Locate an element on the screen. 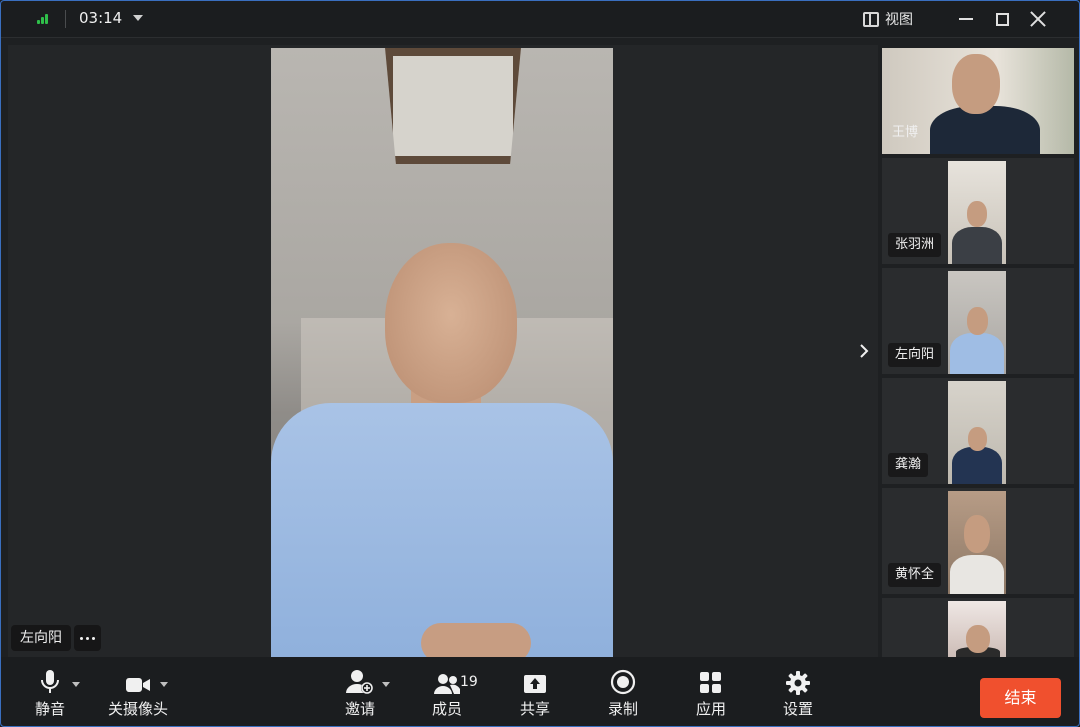  participant-name: 张羽洲 is located at coordinates (915, 245).